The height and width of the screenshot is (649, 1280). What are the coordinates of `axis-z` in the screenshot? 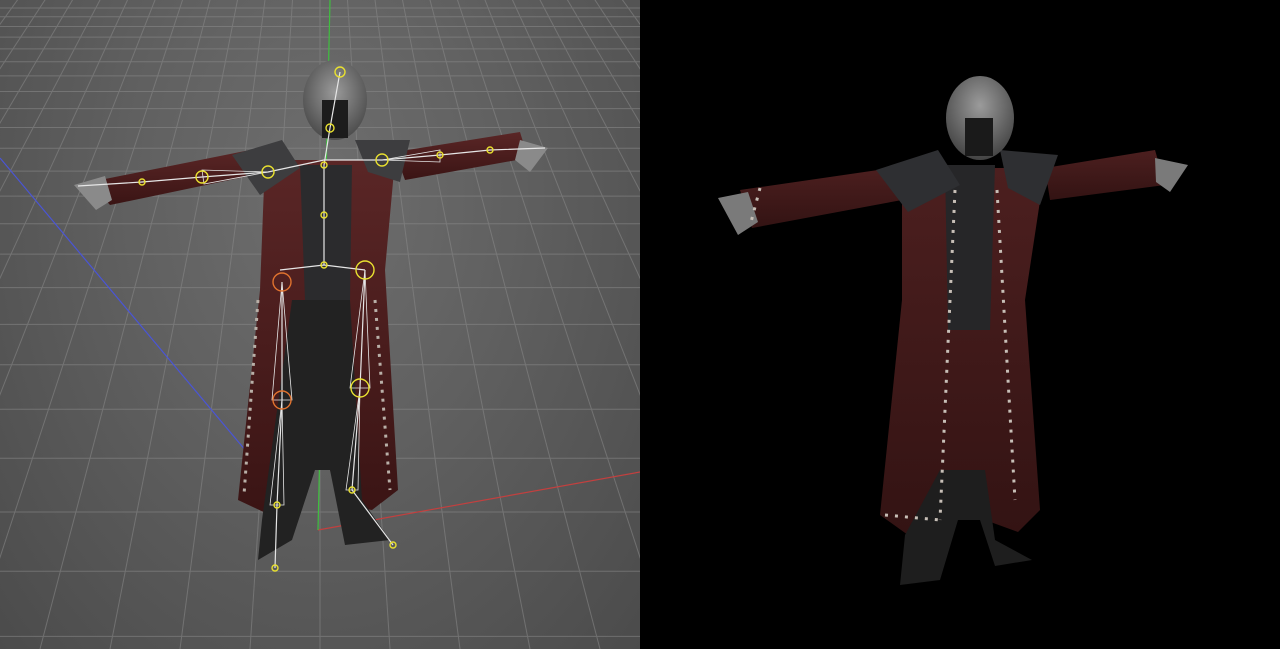 It's located at (131, 314).